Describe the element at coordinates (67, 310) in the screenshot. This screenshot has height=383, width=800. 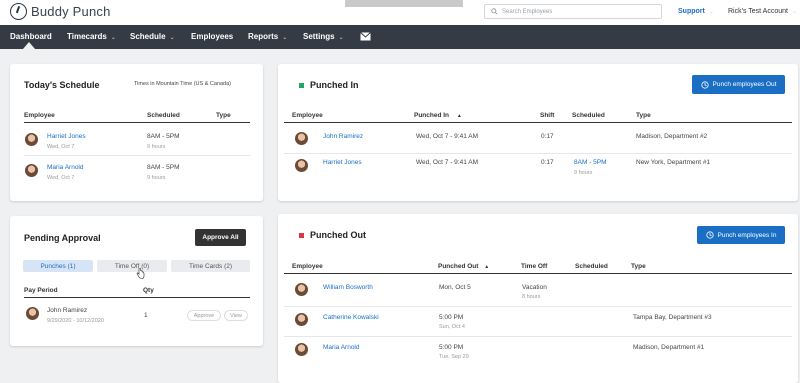
I see `employee-name: John Ramirez` at that location.